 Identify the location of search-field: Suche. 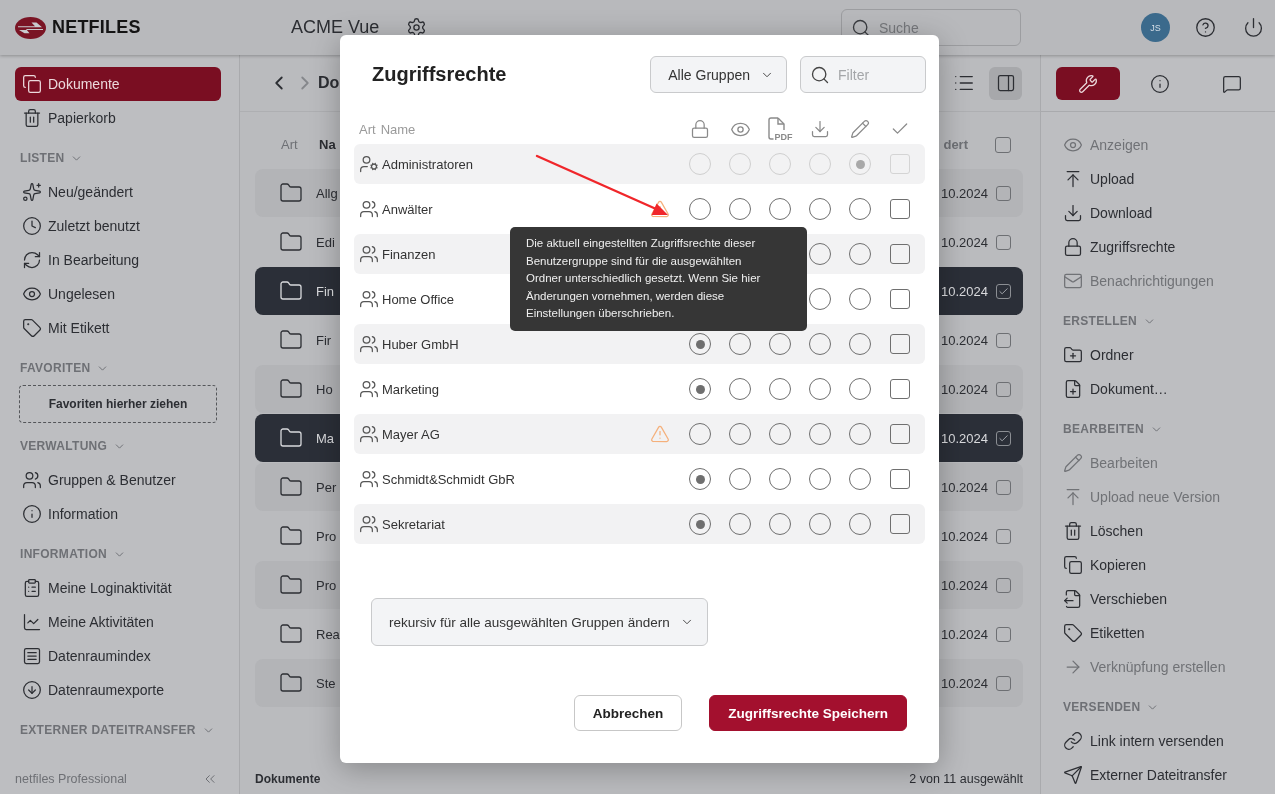
(931, 27).